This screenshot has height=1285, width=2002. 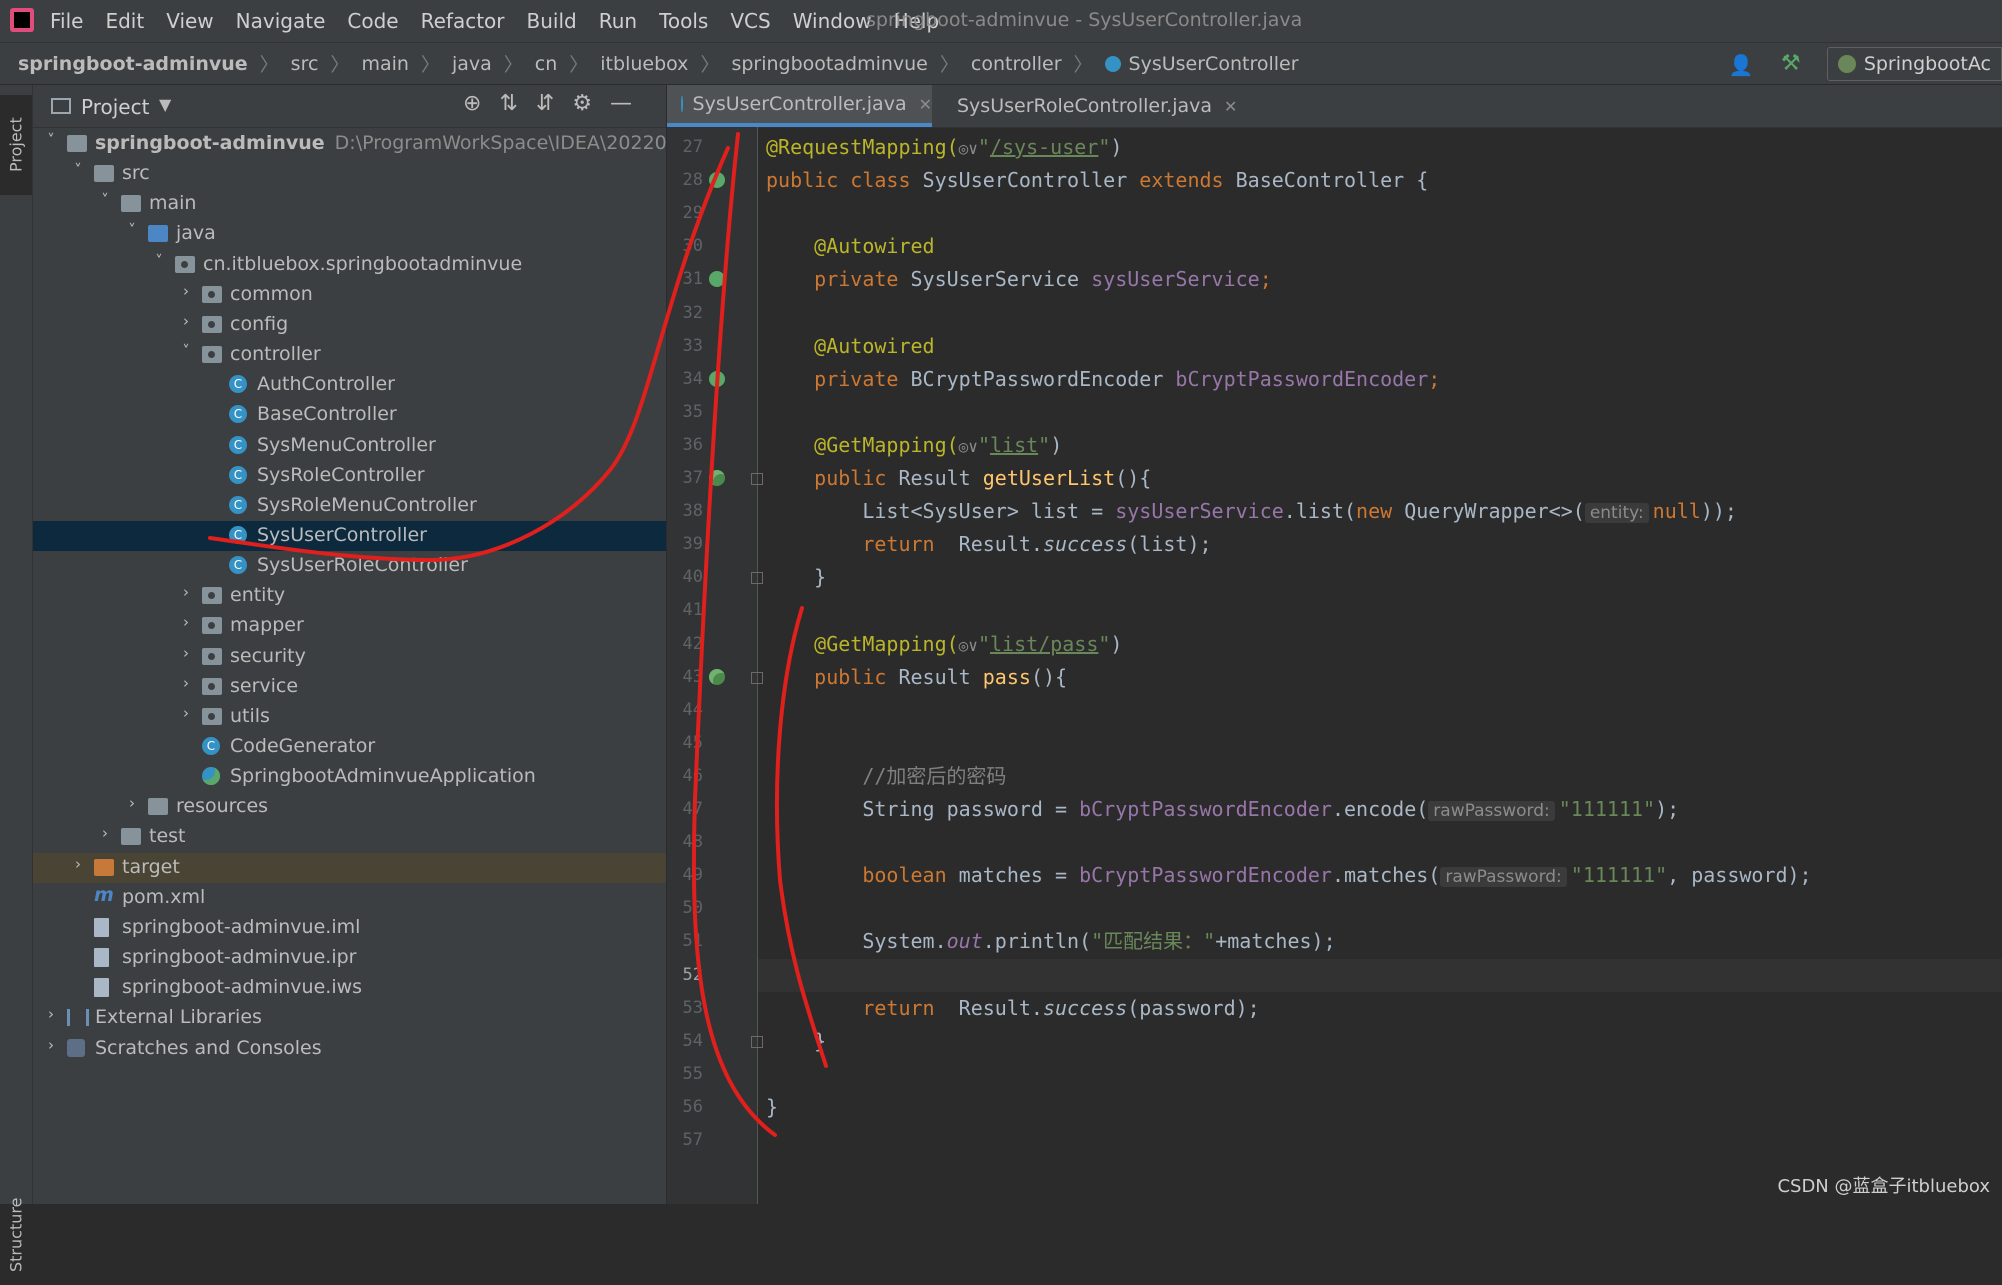 I want to click on tree-node: › mapper, so click(x=349, y=626).